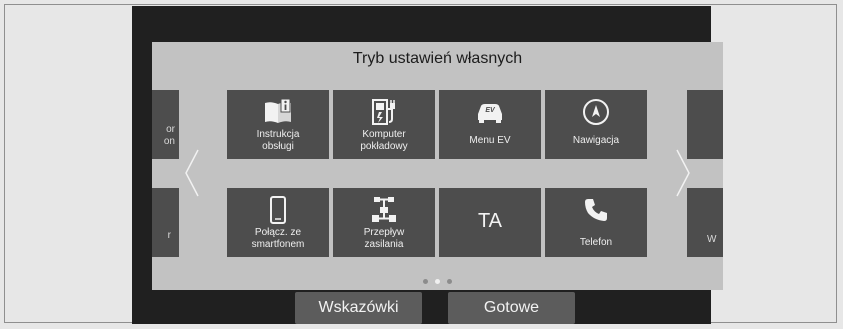 Image resolution: width=843 pixels, height=329 pixels. What do you see at coordinates (596, 222) in the screenshot?
I see `tile-phone: Telefon` at bounding box center [596, 222].